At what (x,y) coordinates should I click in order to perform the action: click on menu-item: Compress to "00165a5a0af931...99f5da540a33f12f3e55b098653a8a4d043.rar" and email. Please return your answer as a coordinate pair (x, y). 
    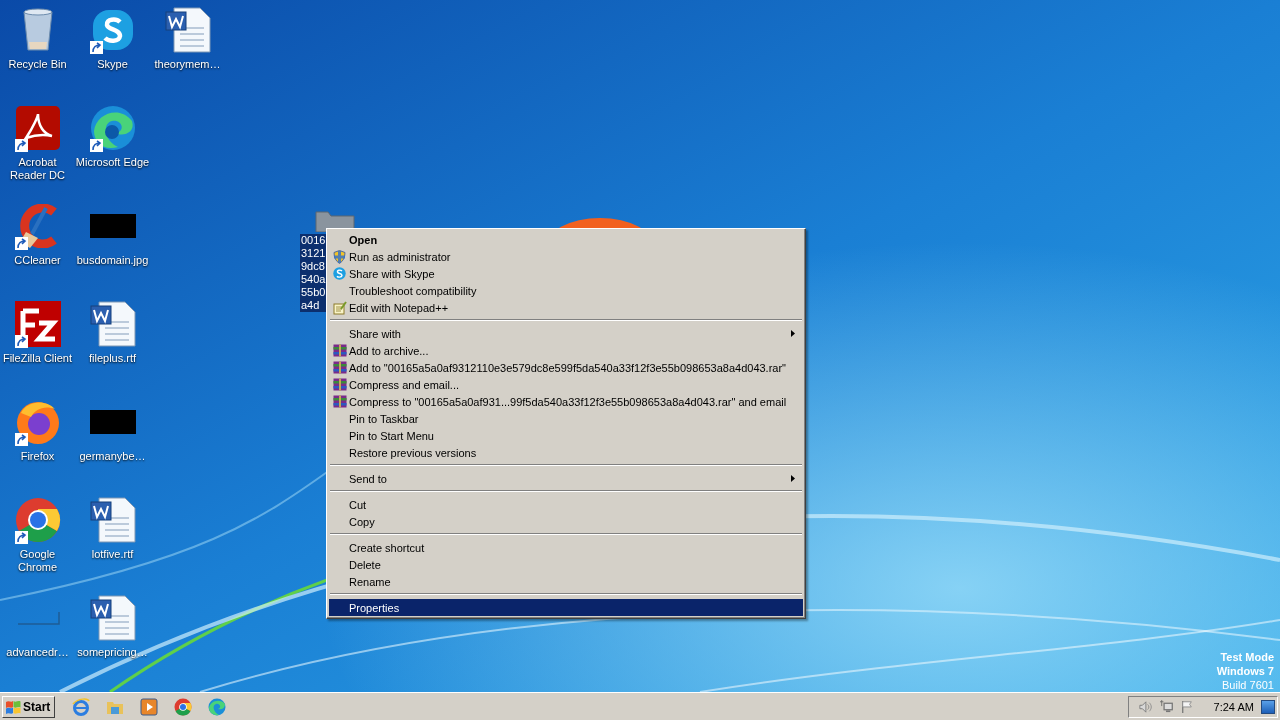
    Looking at the image, I should click on (566, 401).